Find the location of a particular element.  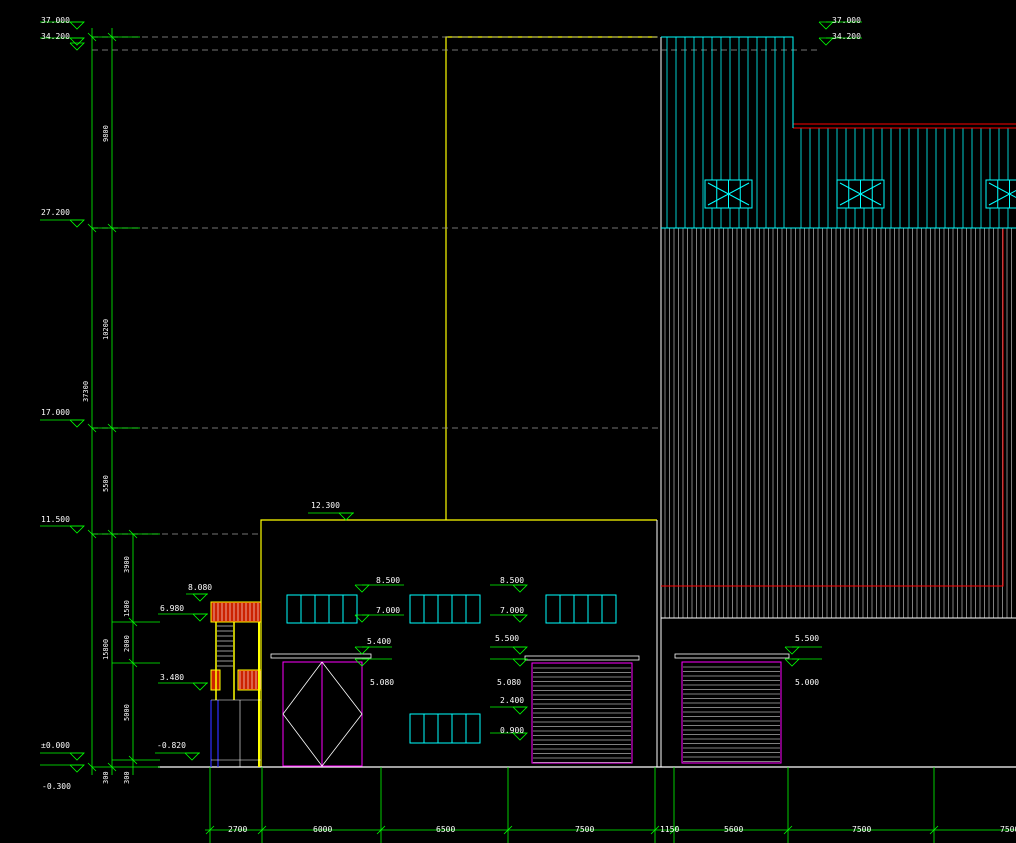

dim-label: 37300 is located at coordinates (86, 391).